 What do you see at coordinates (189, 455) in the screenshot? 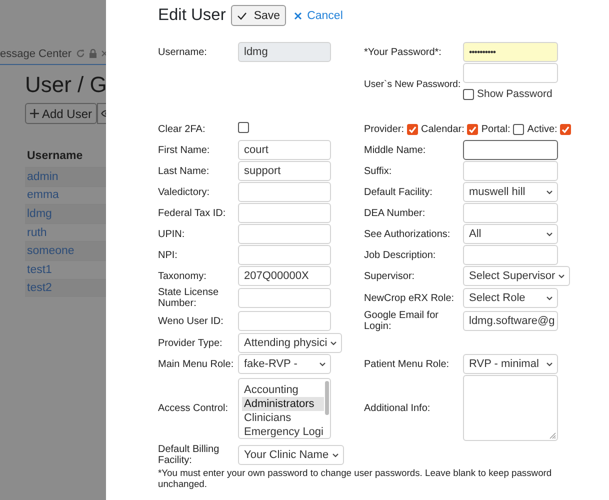
I see `field-label: Default Billing Facility:` at bounding box center [189, 455].